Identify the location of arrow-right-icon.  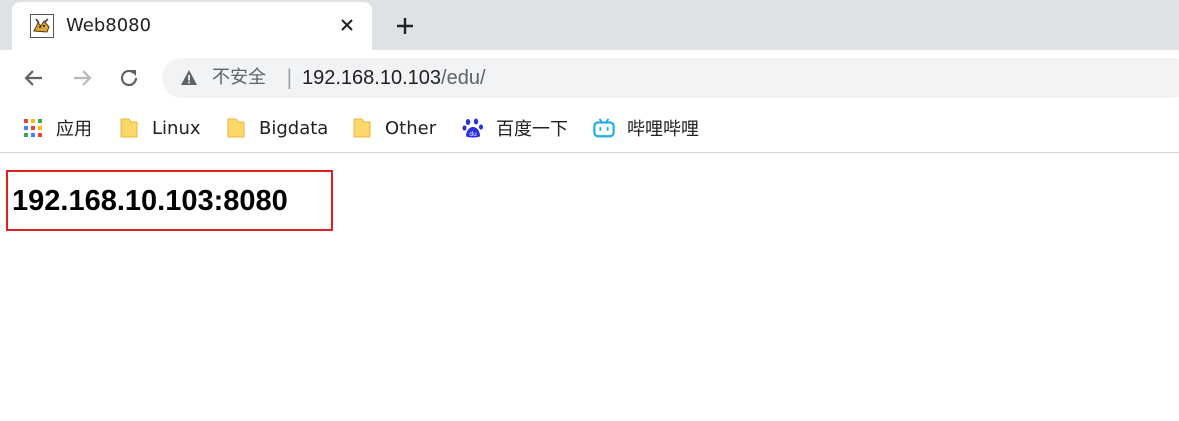
(83, 78).